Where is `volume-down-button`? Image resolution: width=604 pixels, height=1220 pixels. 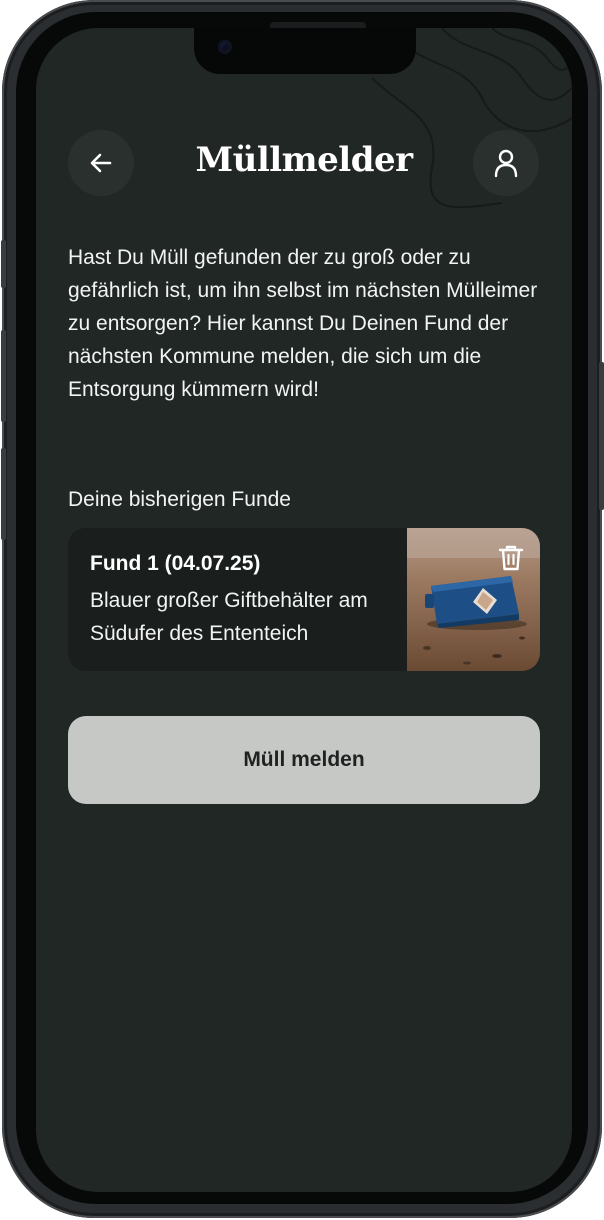 volume-down-button is located at coordinates (3, 494).